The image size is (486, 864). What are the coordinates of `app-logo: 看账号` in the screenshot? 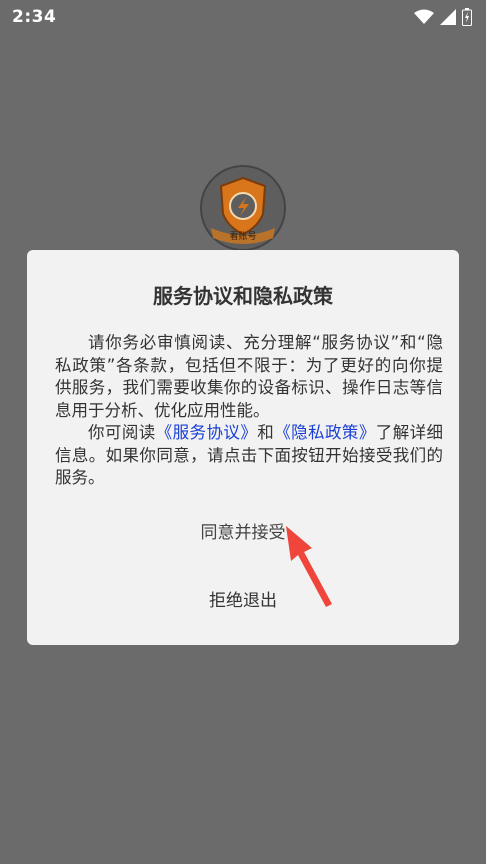 It's located at (243, 208).